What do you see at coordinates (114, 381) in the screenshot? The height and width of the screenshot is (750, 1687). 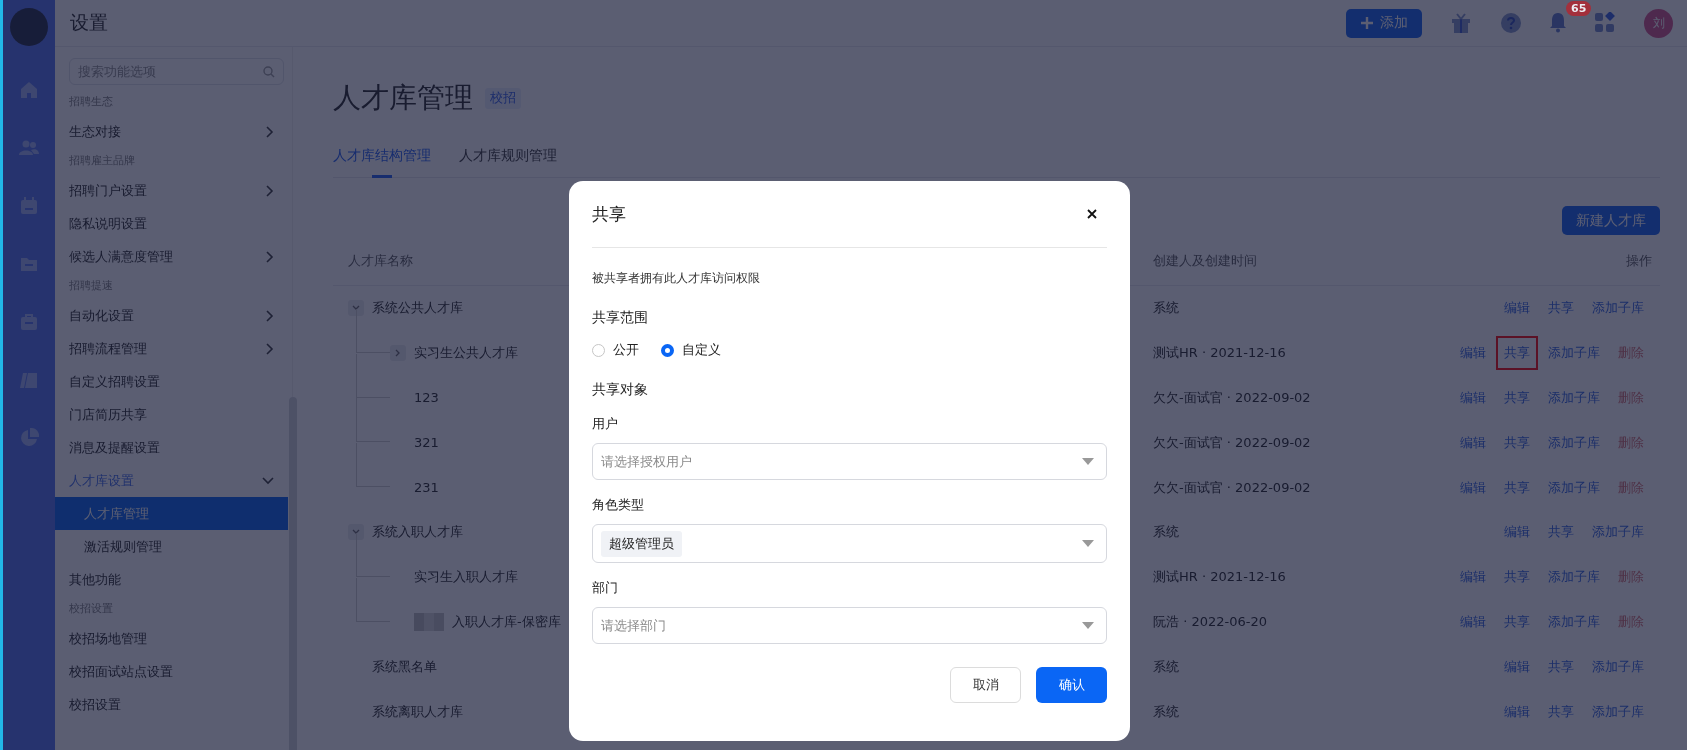 I see `sidebar-item-label: 自定义招聘设置` at bounding box center [114, 381].